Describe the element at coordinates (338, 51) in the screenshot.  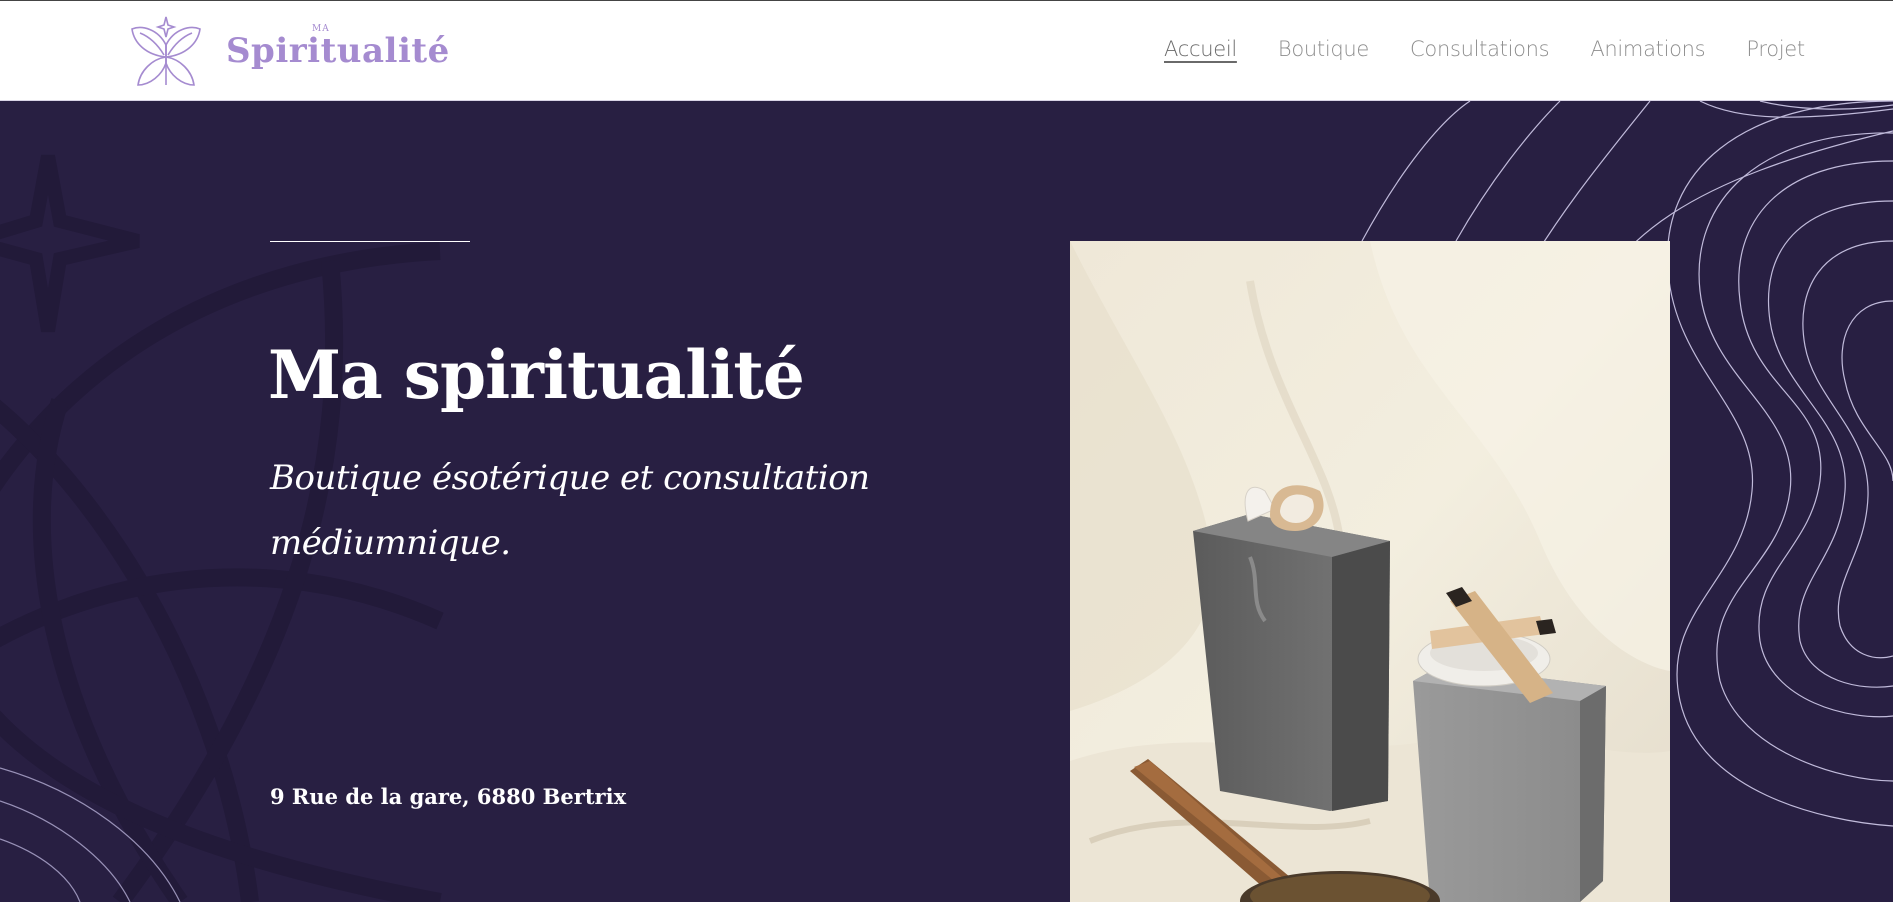
I see `brand-name: Spiritualité` at that location.